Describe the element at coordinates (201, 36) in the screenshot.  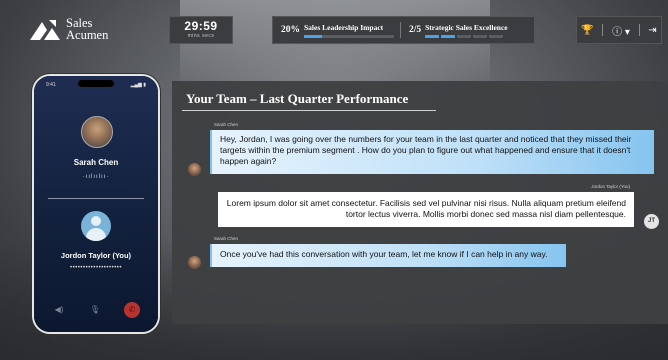
I see `timer-label: mins secs` at that location.